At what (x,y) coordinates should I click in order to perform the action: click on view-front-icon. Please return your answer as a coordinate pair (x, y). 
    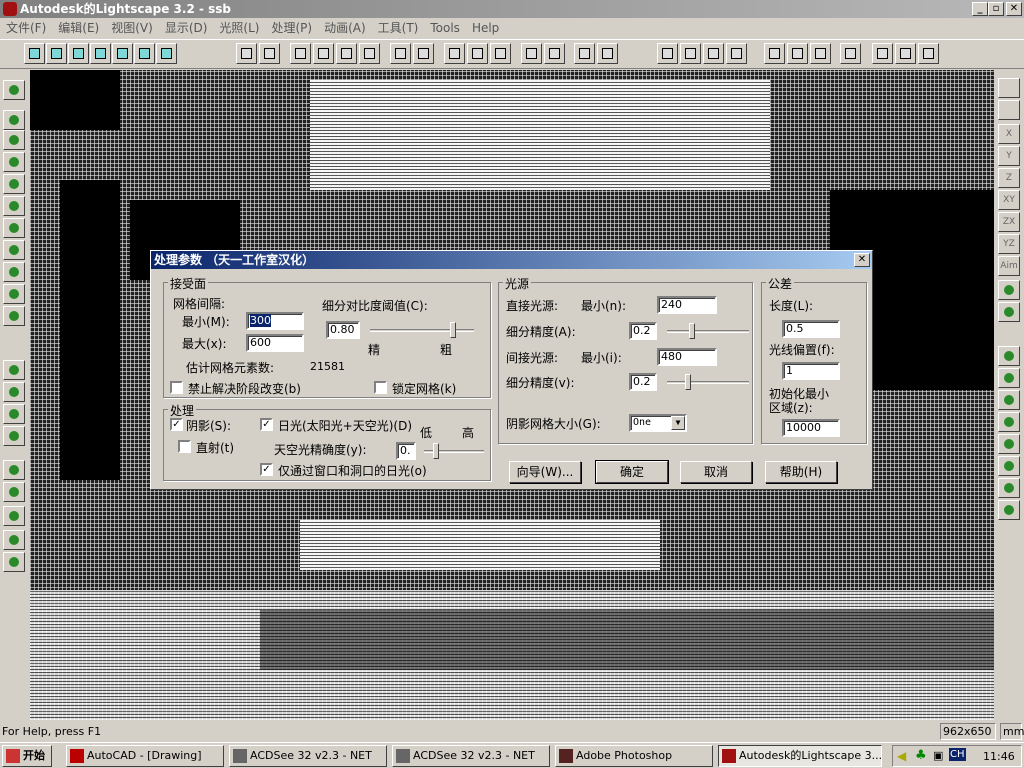
    Looking at the image, I should click on (78, 53).